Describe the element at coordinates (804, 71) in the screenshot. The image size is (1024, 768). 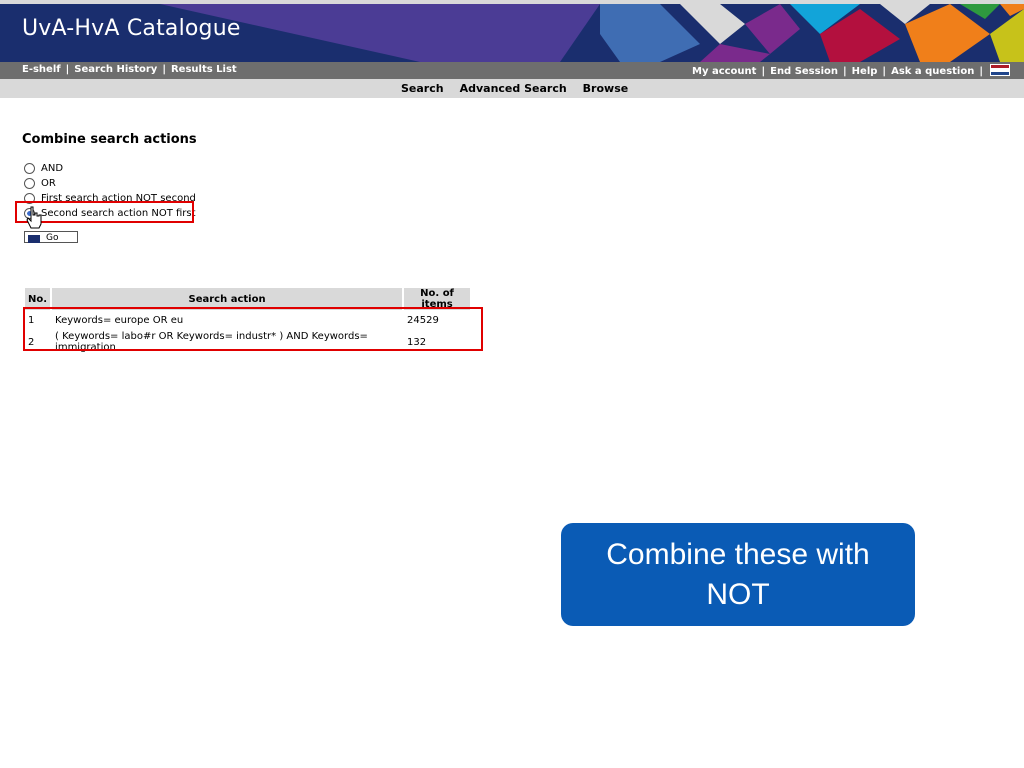
I see `end-session-link: End Session` at that location.